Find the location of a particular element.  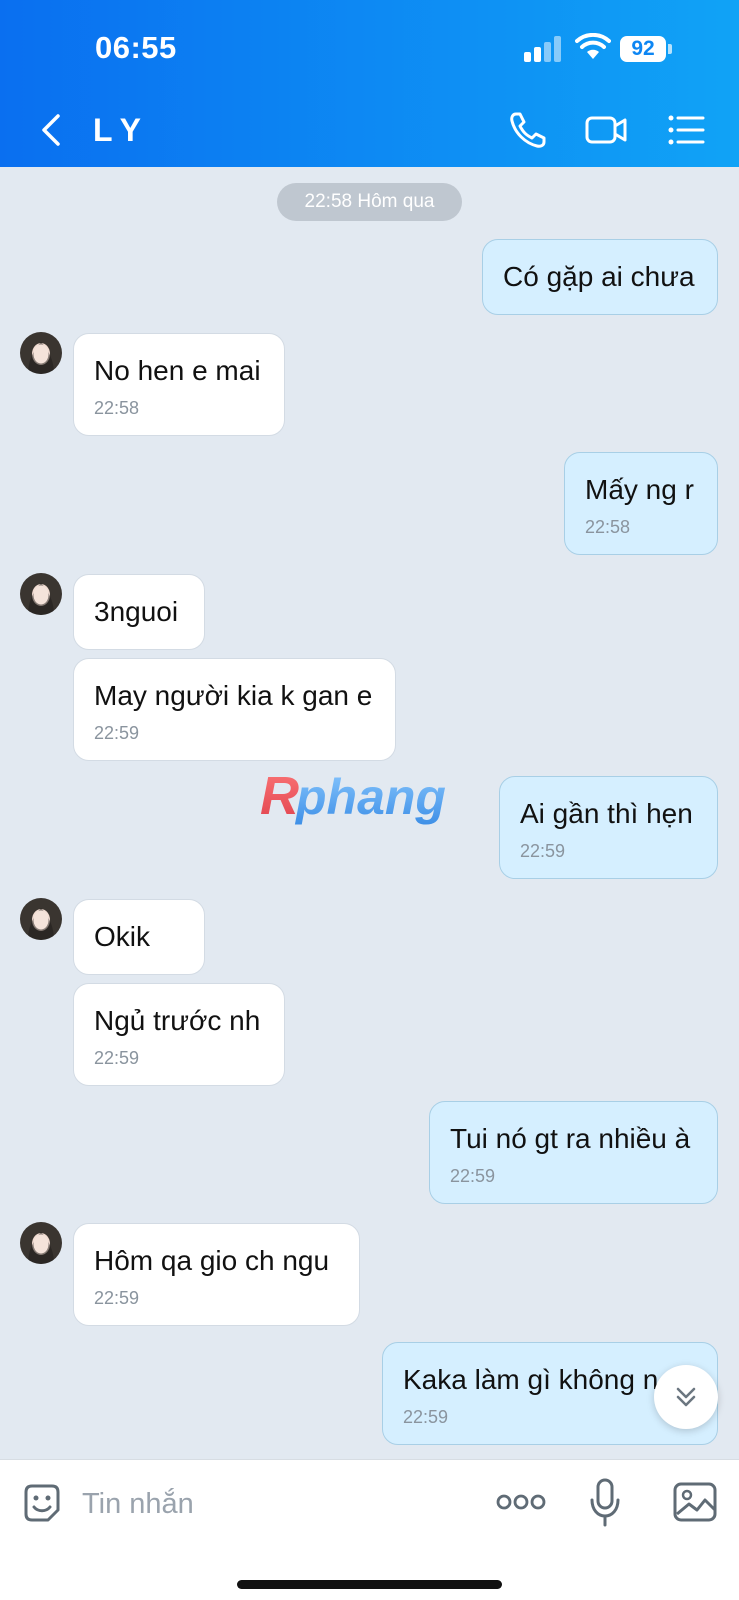

message-bubble-outgoing: Có gặp ai chưa is located at coordinates (600, 277).